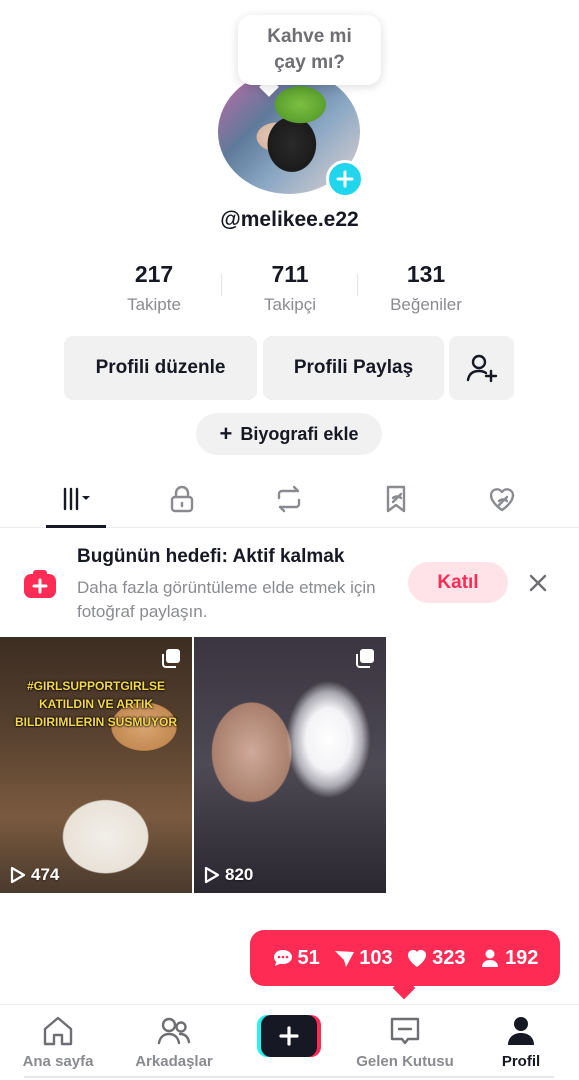 This screenshot has width=579, height=1080. I want to click on note-line-1: Kahve mi, so click(309, 36).